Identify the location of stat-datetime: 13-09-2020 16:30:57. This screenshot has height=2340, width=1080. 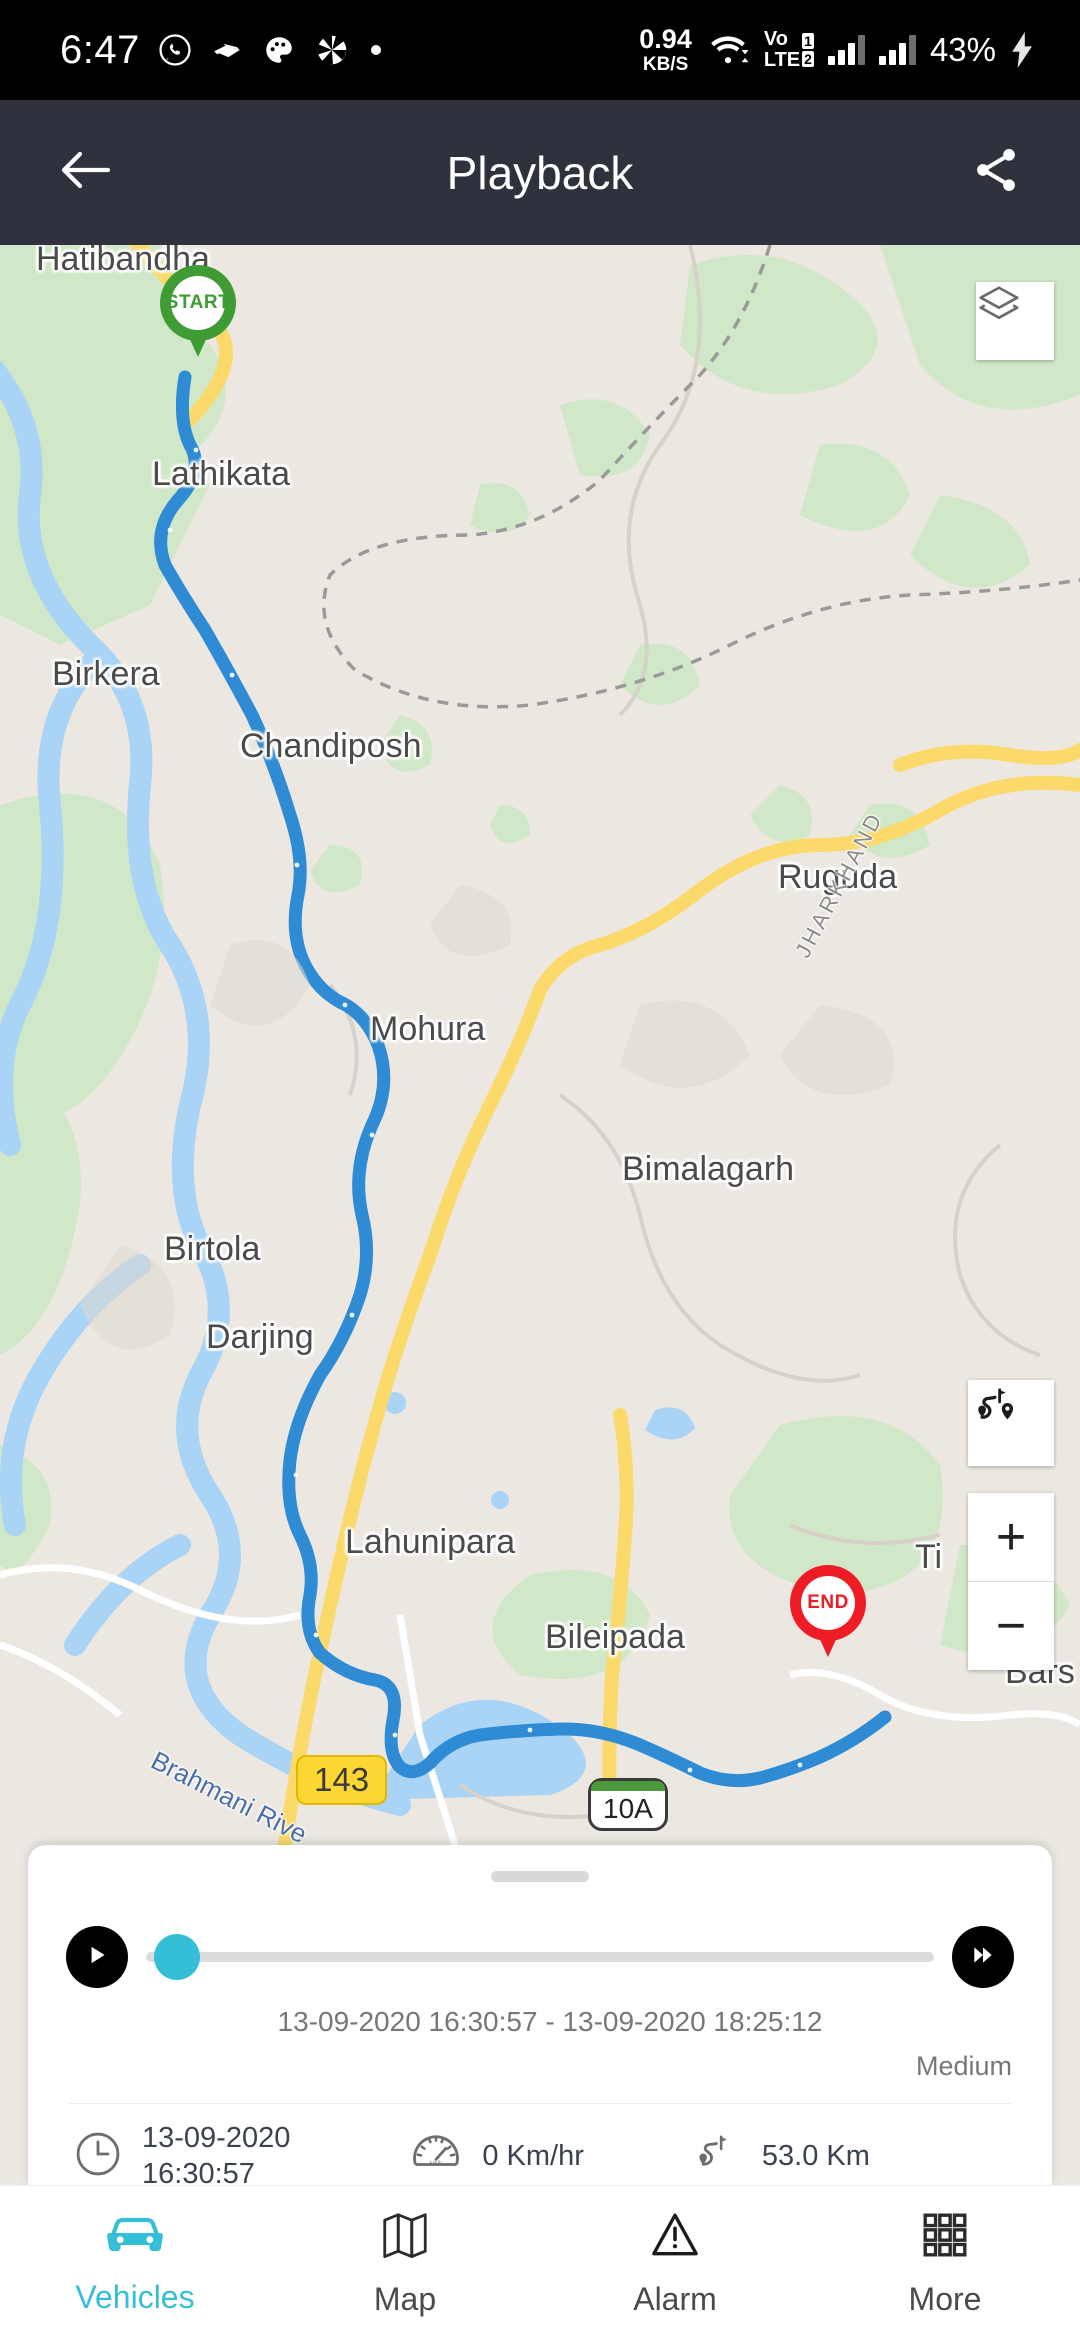
(181, 2156).